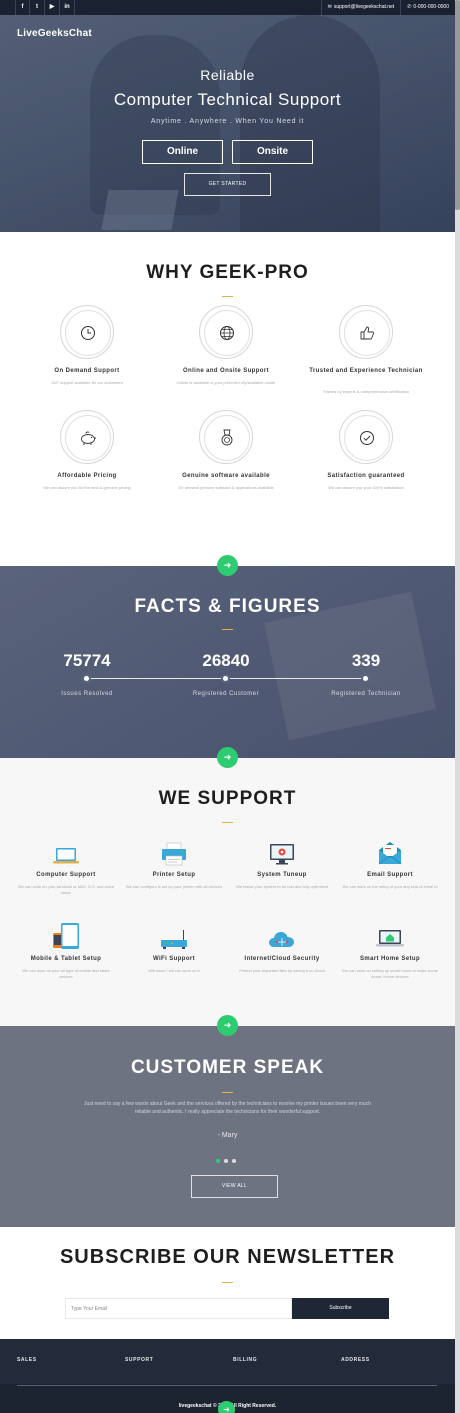 The image size is (460, 1413). Describe the element at coordinates (282, 875) in the screenshot. I see `support-title: System Tuneup` at that location.